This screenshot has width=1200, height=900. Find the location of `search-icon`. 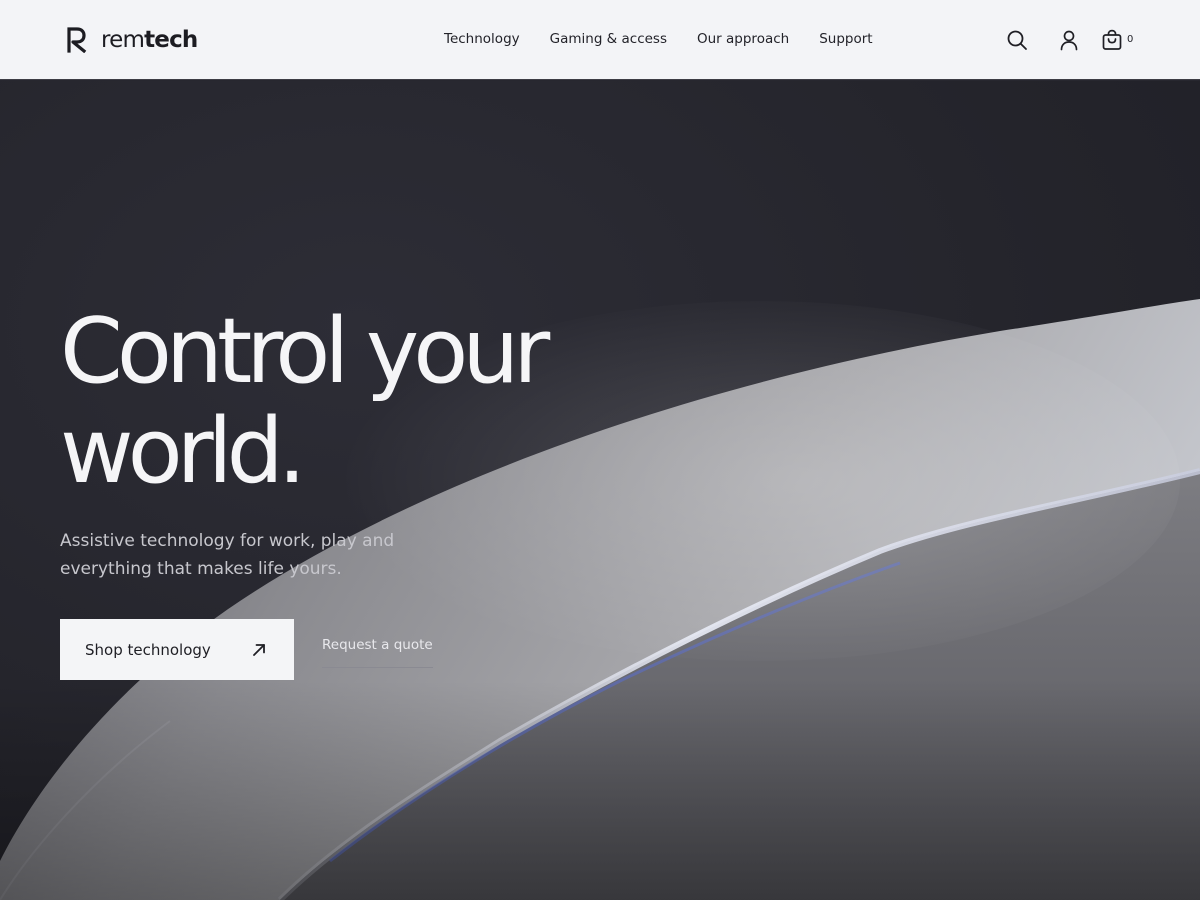

search-icon is located at coordinates (1017, 40).